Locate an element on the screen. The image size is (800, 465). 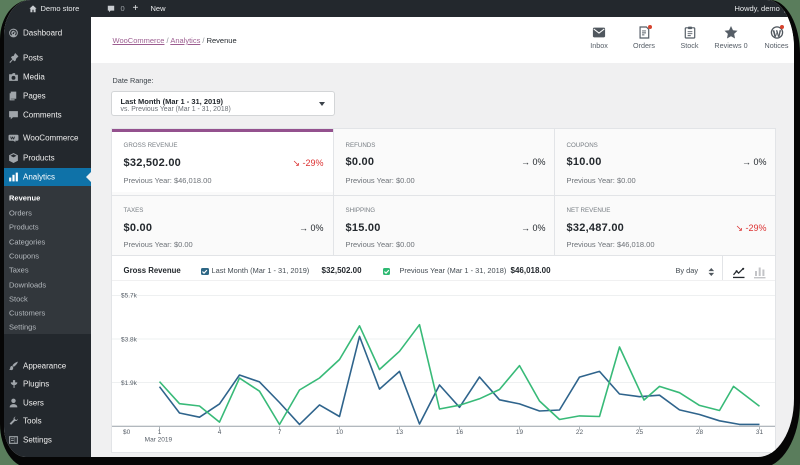
svg-text: 22 is located at coordinates (579, 432).